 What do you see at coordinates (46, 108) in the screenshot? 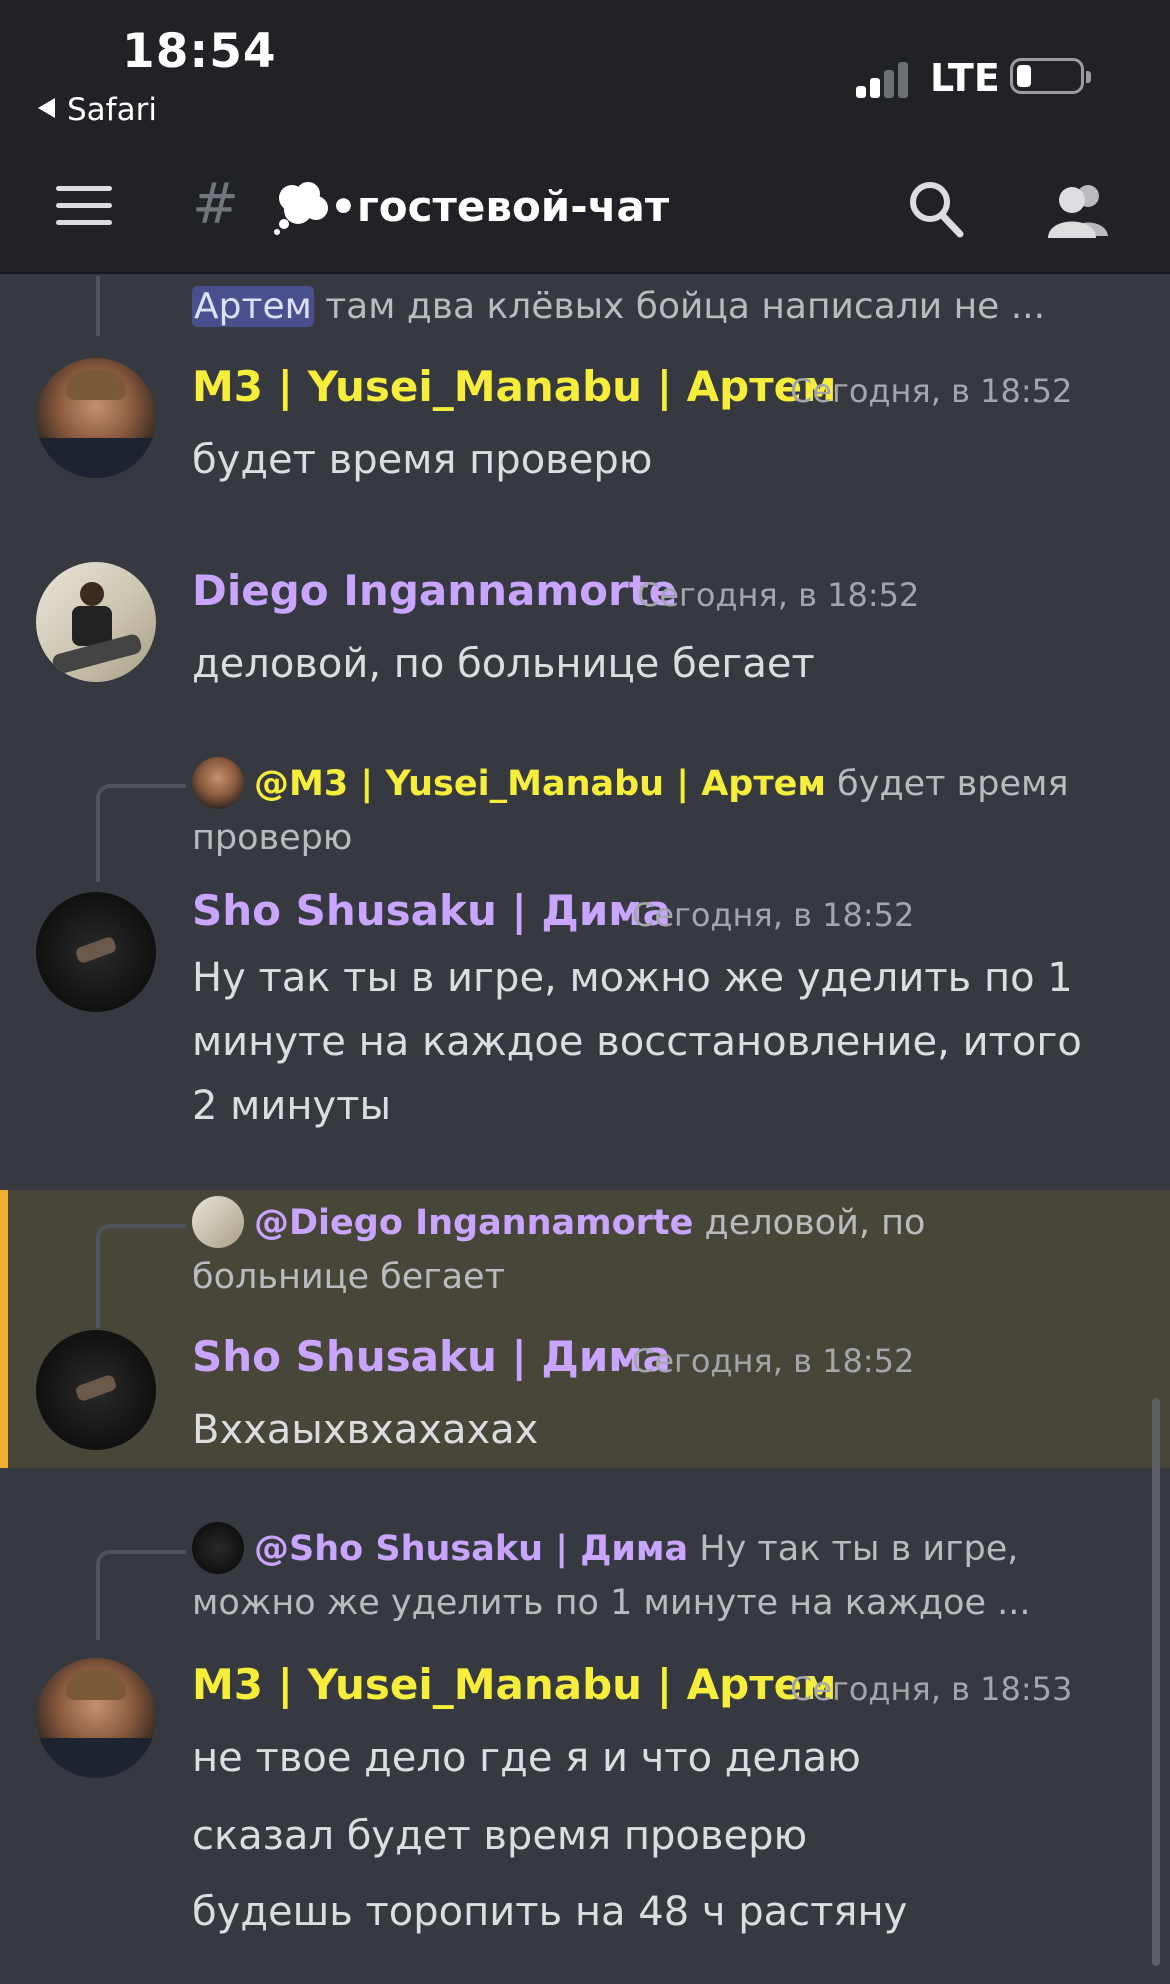
I see `back-arrow-icon` at bounding box center [46, 108].